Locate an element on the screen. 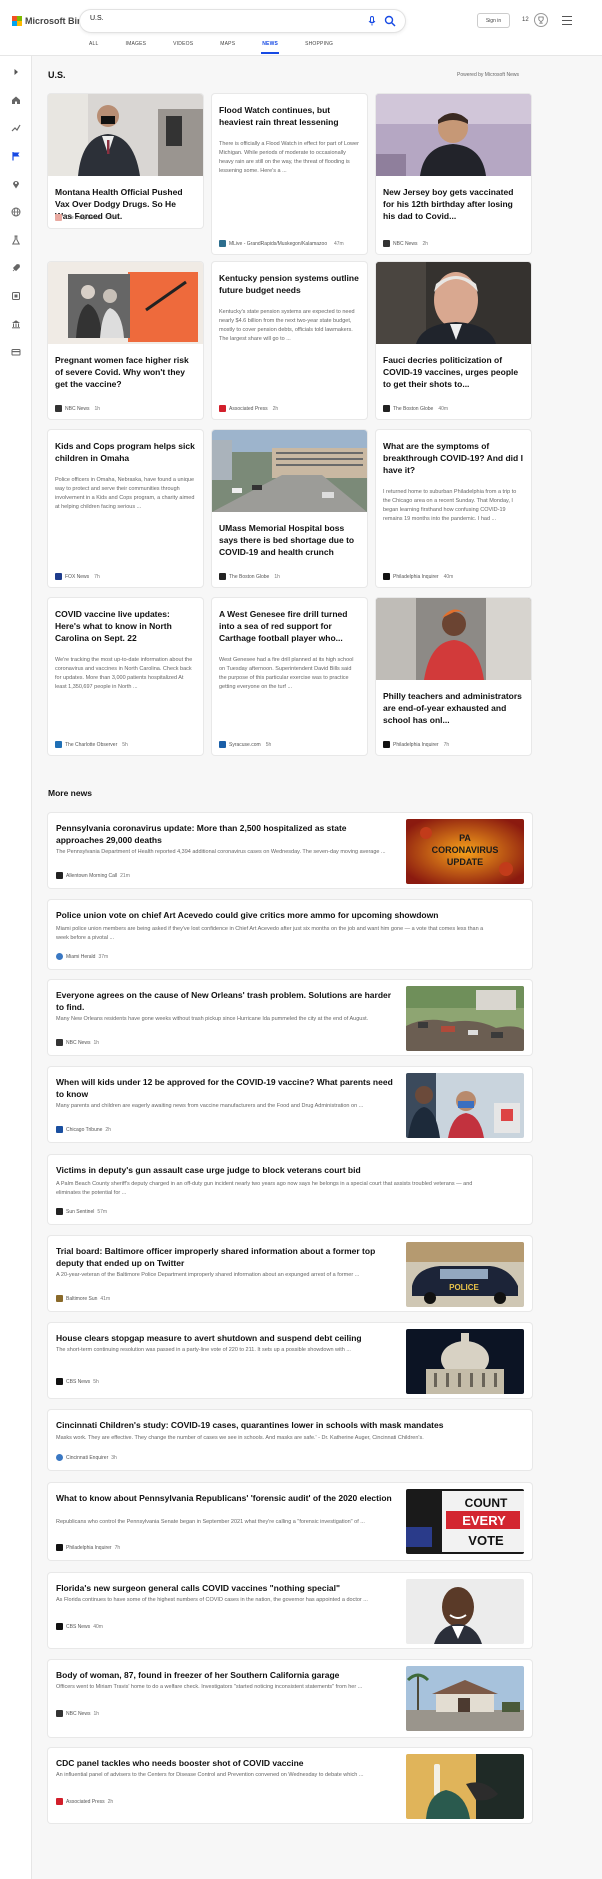  world-globe-icon is located at coordinates (16, 212).